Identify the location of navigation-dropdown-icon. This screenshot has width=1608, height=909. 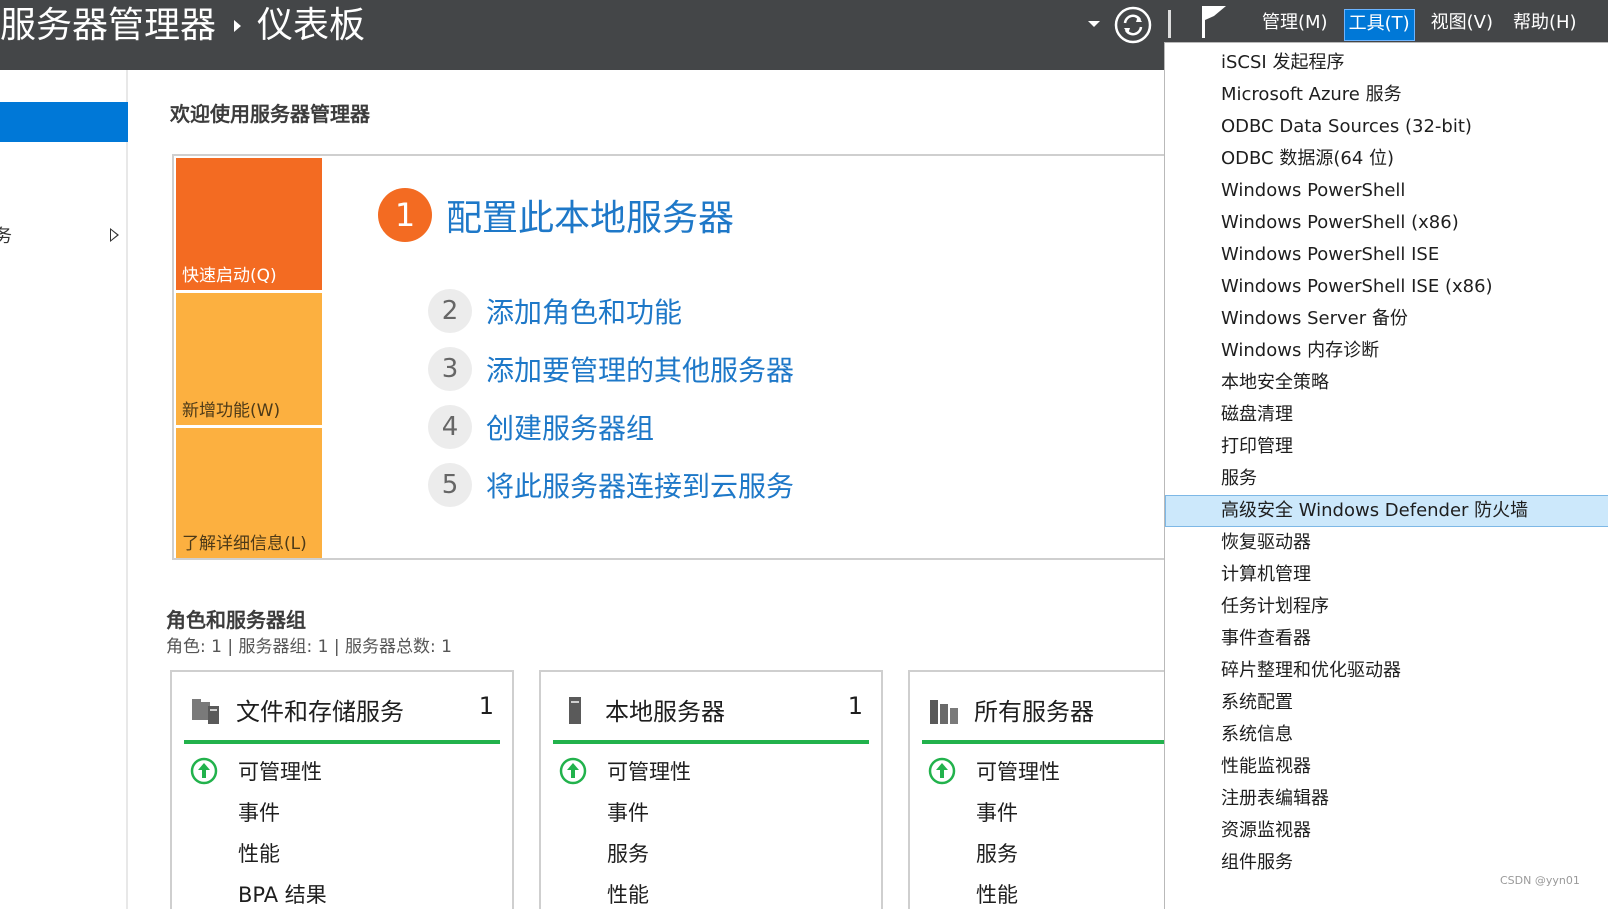
(1094, 24).